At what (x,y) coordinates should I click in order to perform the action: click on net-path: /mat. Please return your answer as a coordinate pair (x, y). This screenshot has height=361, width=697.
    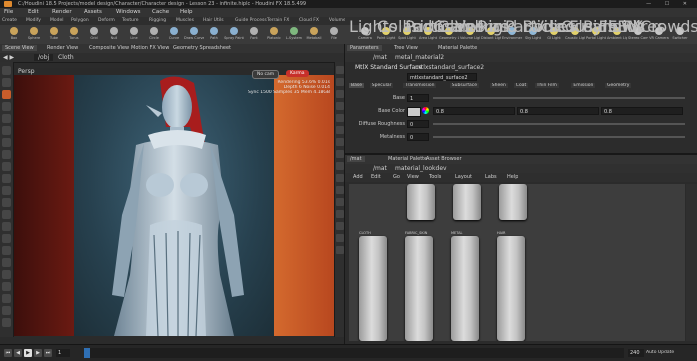
    Looking at the image, I should click on (380, 168).